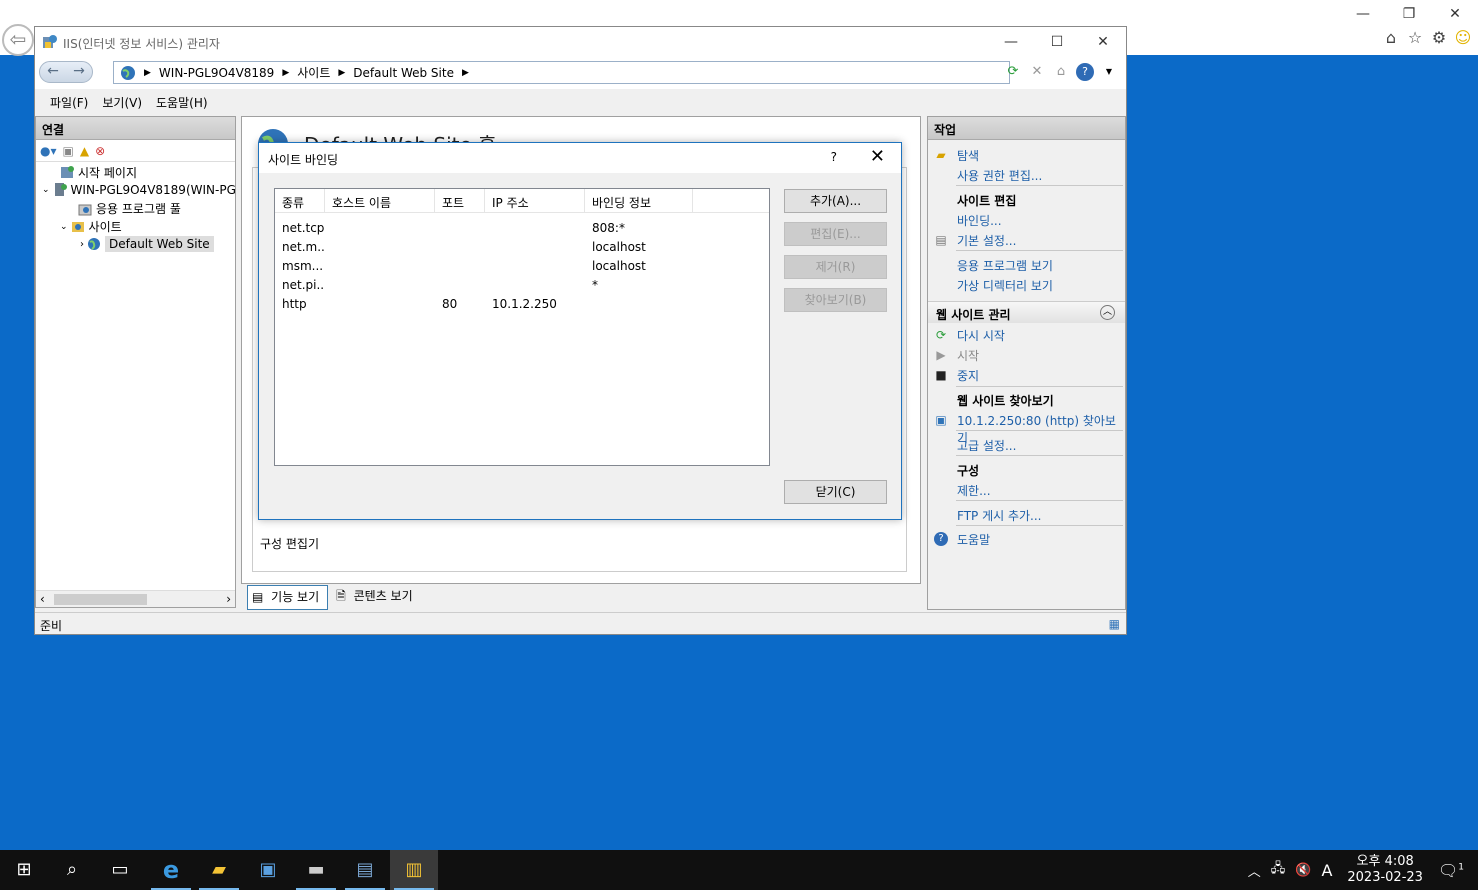 This screenshot has width=1478, height=890. Describe the element at coordinates (135, 128) in the screenshot. I see `connections-header: 연결` at that location.